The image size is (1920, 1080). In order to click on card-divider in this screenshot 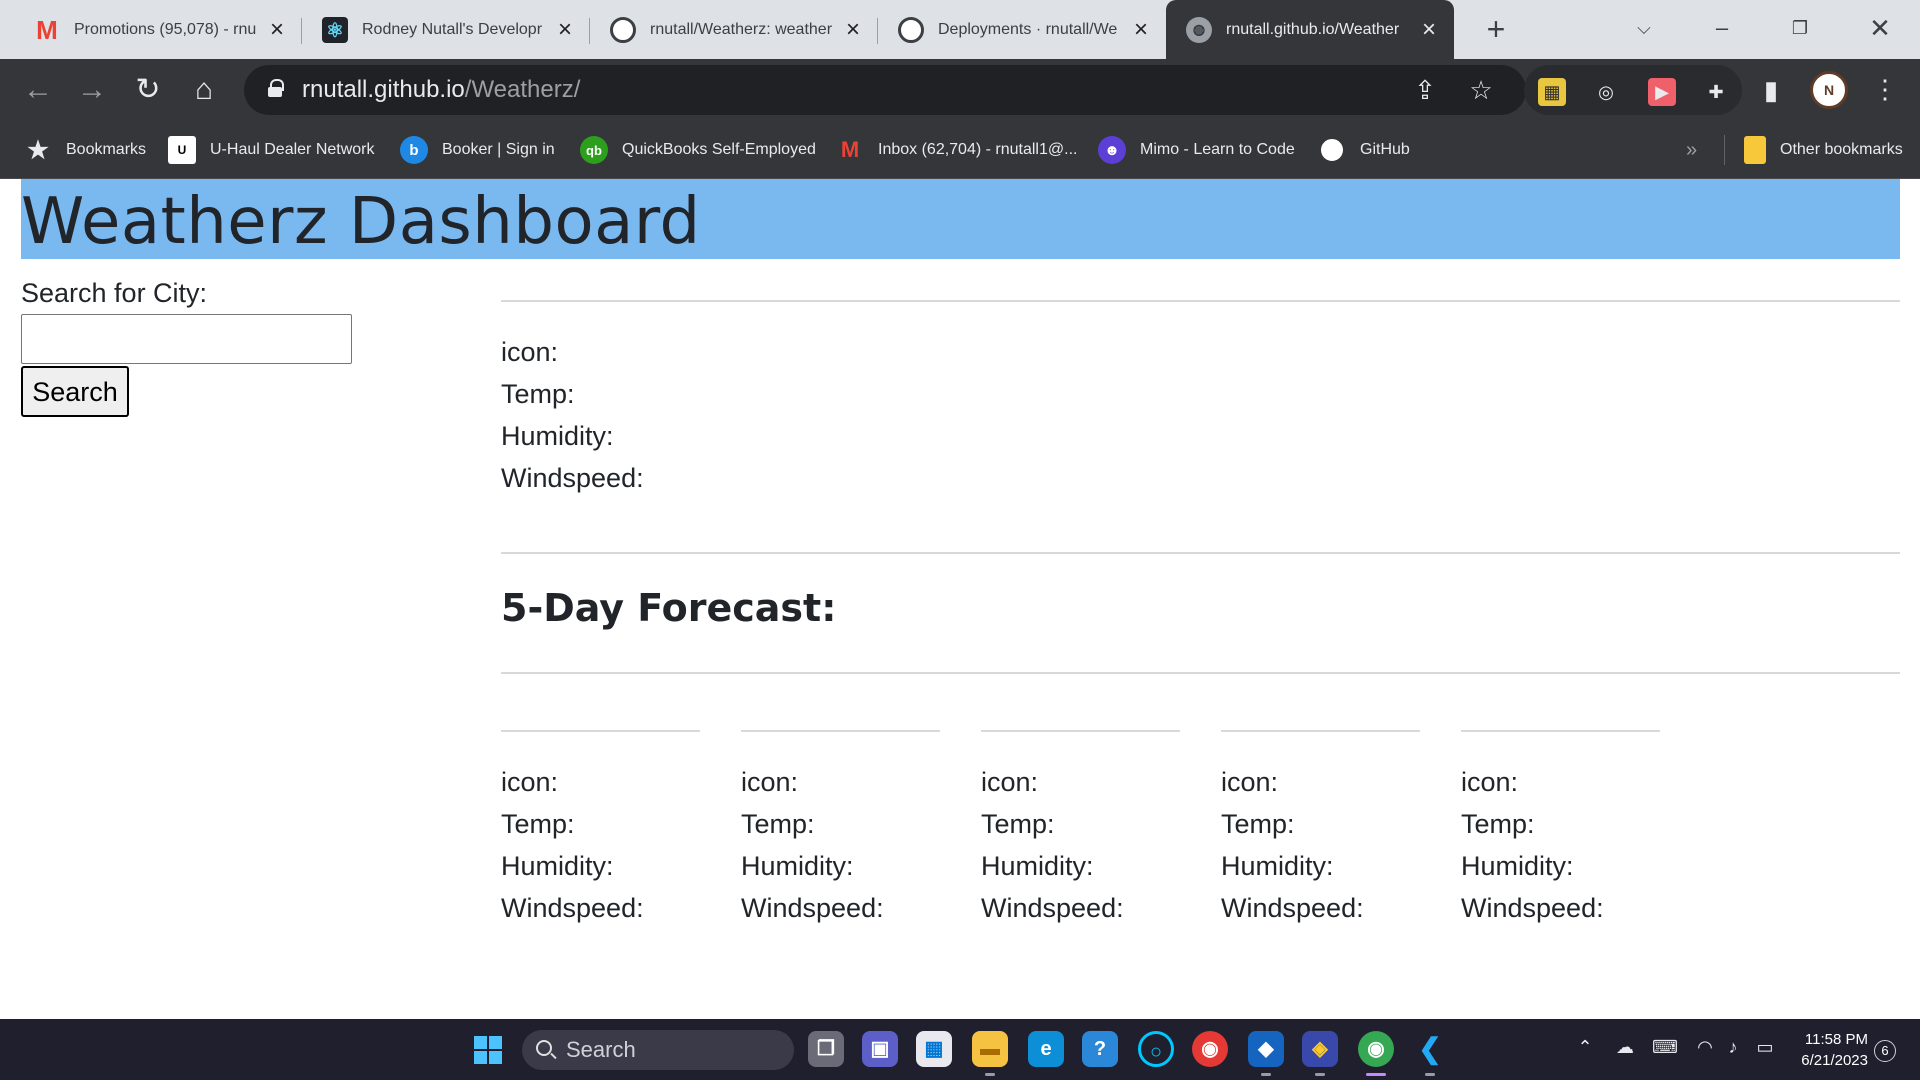, I will do `click(1320, 731)`.